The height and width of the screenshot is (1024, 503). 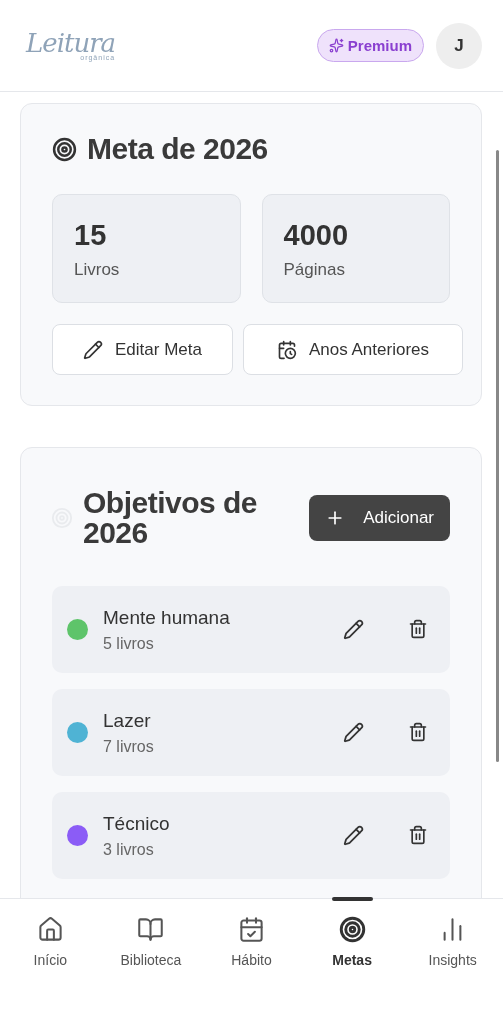 What do you see at coordinates (142, 349) in the screenshot?
I see `edit-button: Editar Meta` at bounding box center [142, 349].